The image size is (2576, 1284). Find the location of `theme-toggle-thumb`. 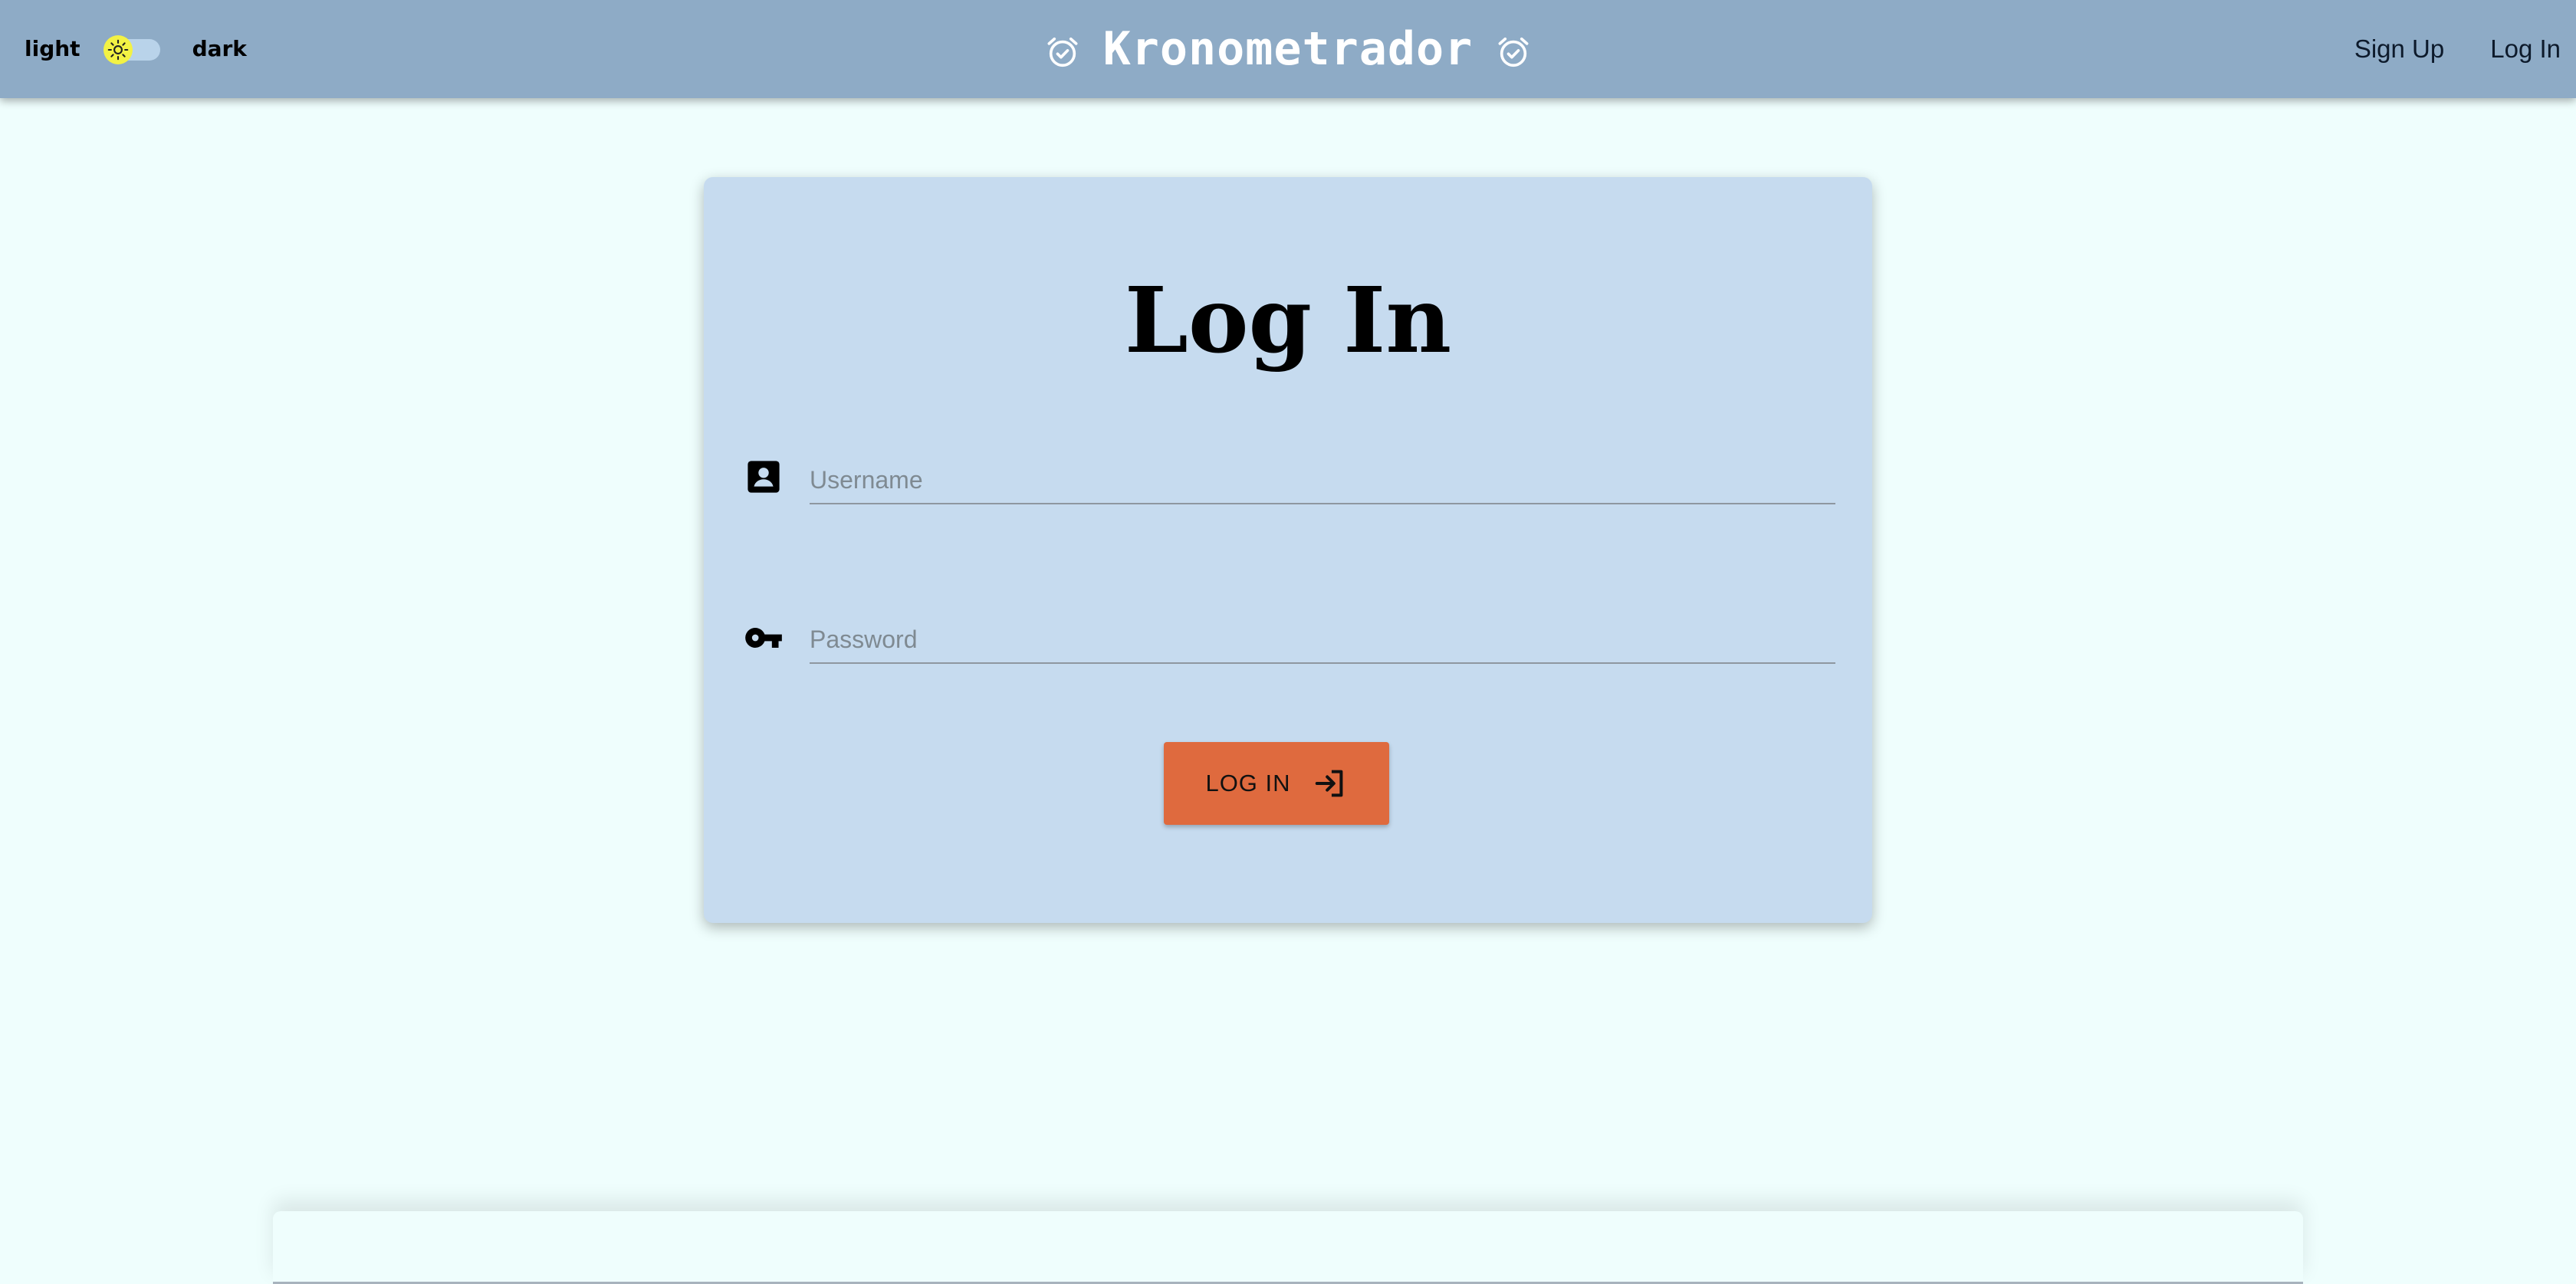

theme-toggle-thumb is located at coordinates (118, 49).